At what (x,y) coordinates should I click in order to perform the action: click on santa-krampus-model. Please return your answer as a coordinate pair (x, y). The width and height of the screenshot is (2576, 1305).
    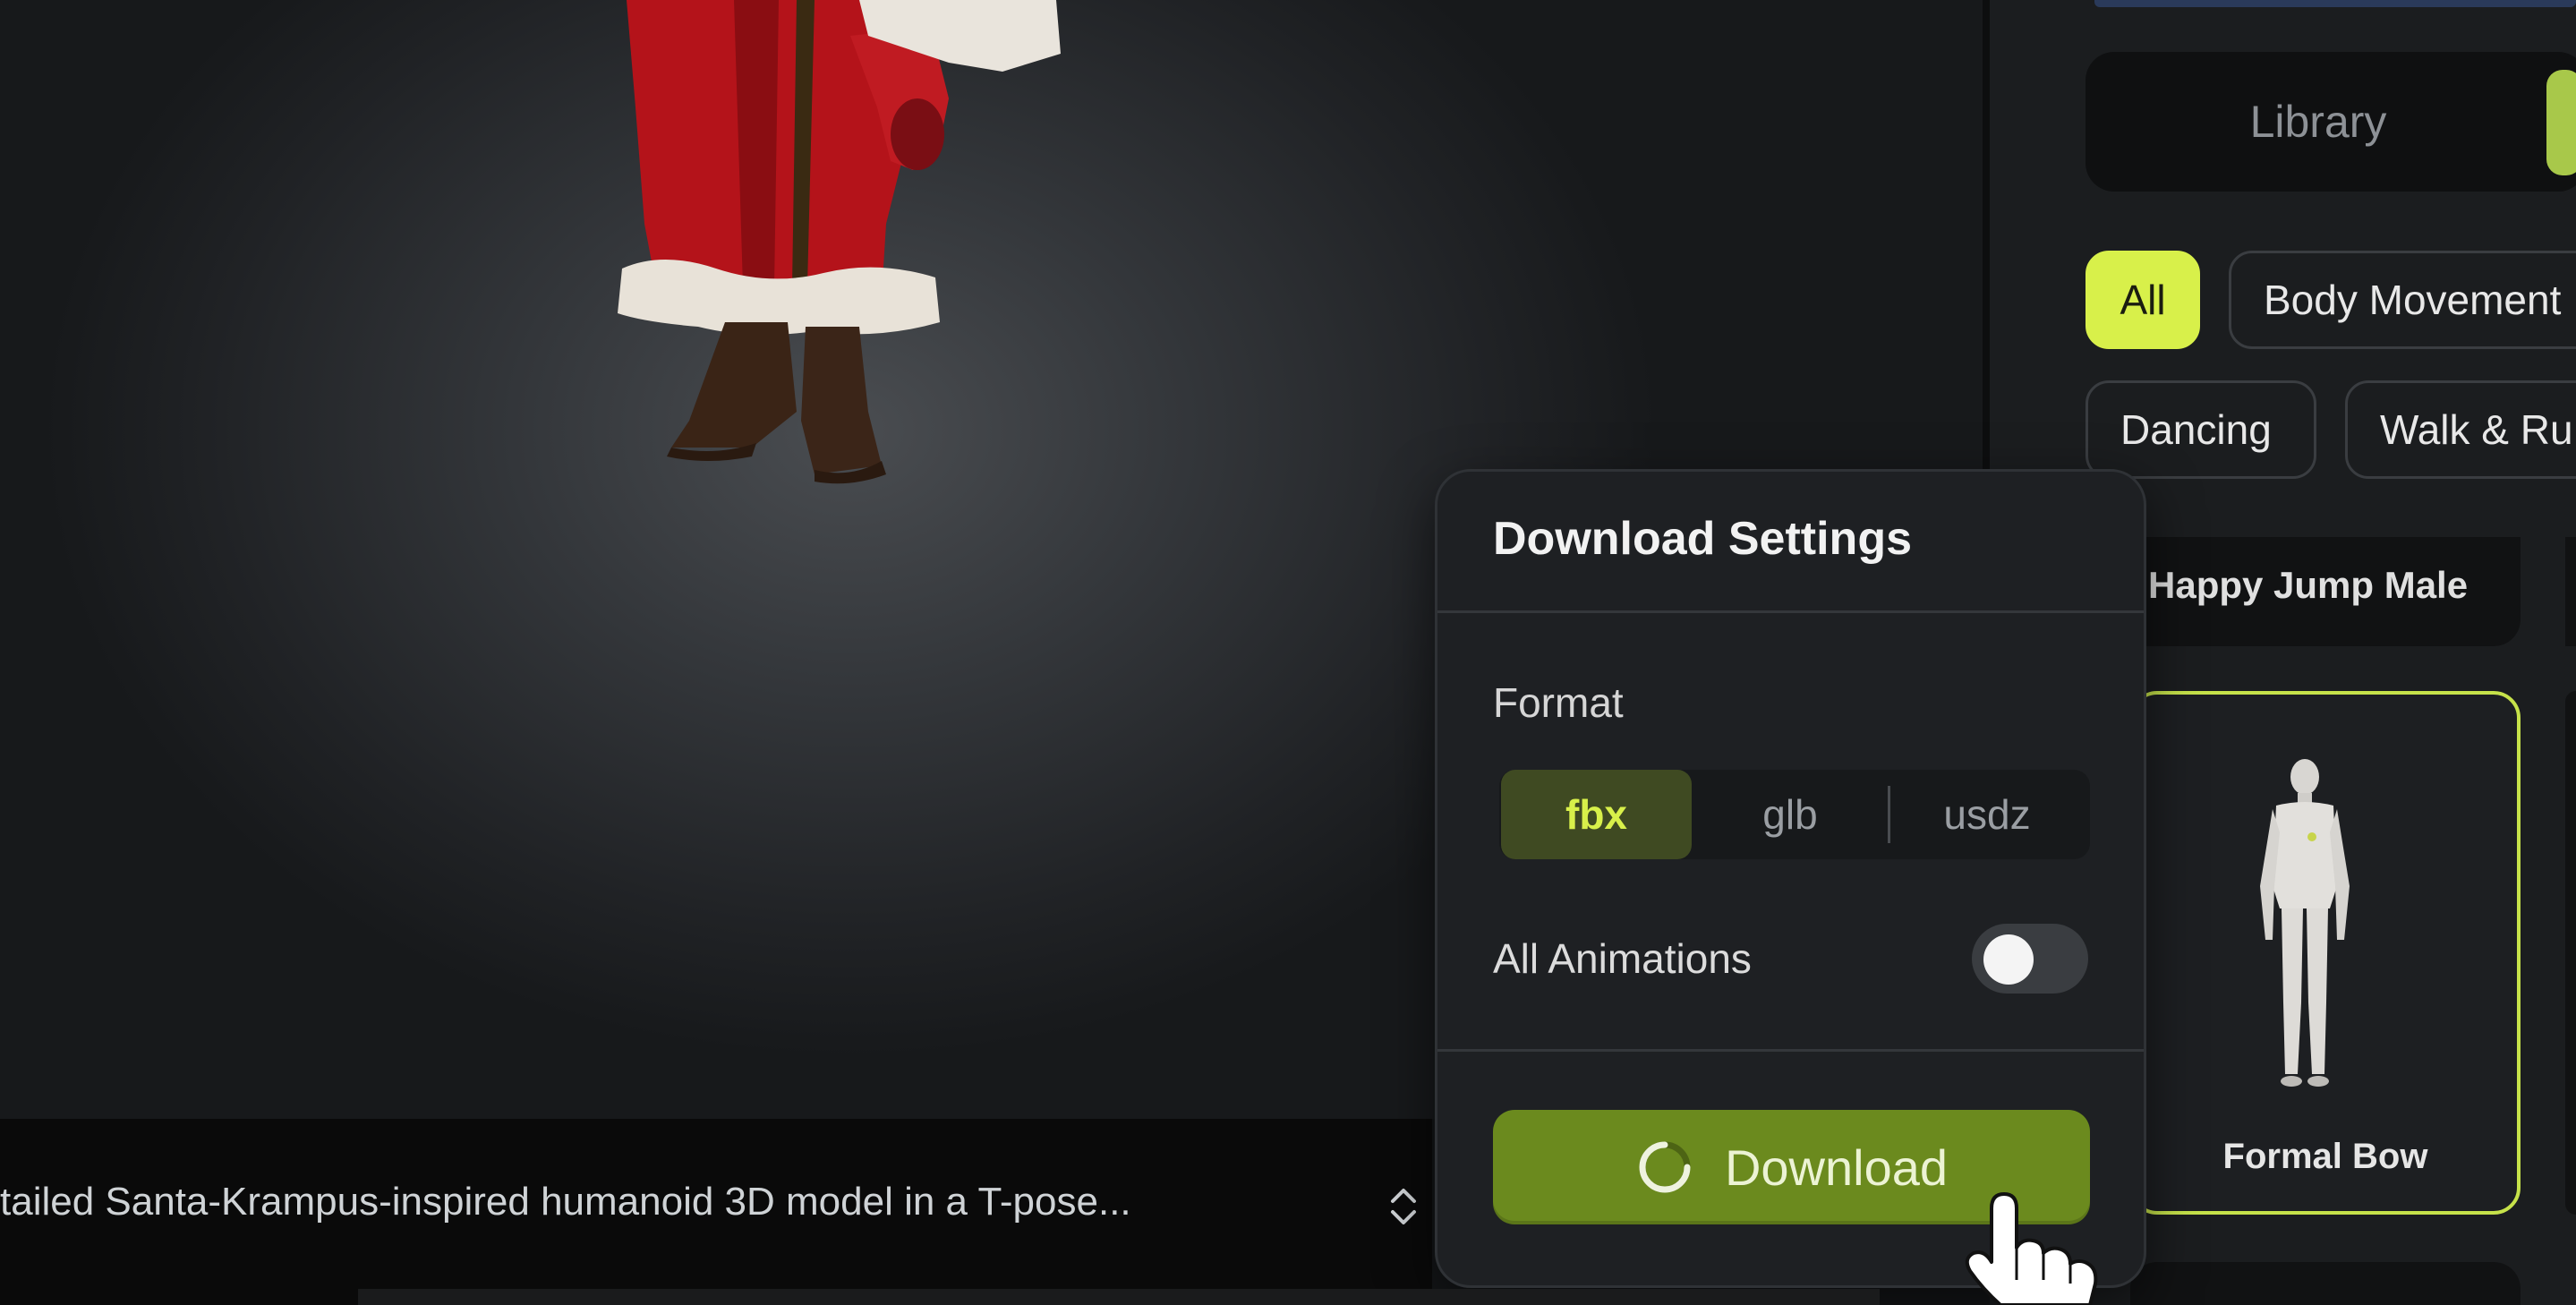
    Looking at the image, I should click on (839, 242).